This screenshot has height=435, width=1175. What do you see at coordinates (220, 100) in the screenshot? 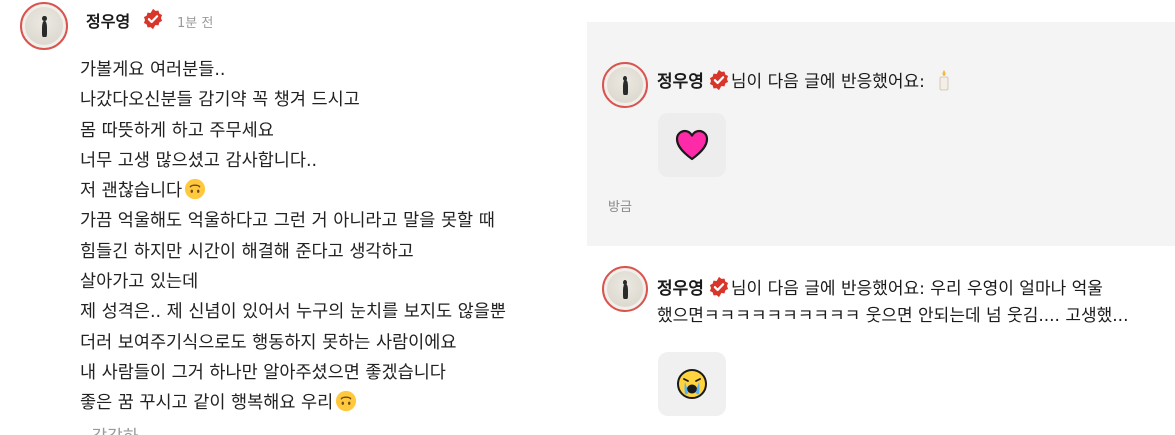
I see `post-line: 나갔다오신분들 감기약 꼭 챙겨 드시고` at bounding box center [220, 100].